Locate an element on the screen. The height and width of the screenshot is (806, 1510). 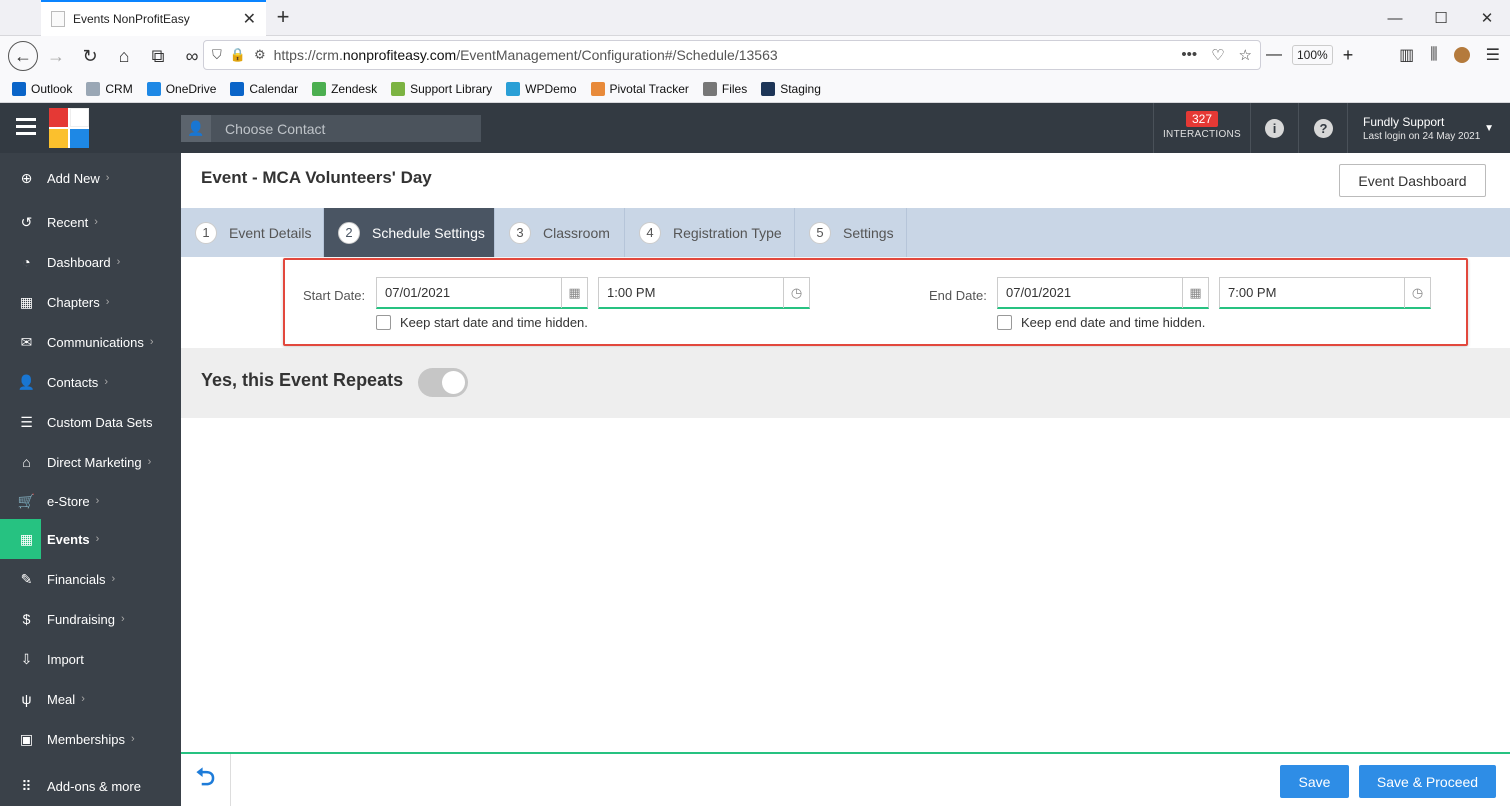
browser-tab: Events NonProfitEasy ✕ is located at coordinates (153, 18).